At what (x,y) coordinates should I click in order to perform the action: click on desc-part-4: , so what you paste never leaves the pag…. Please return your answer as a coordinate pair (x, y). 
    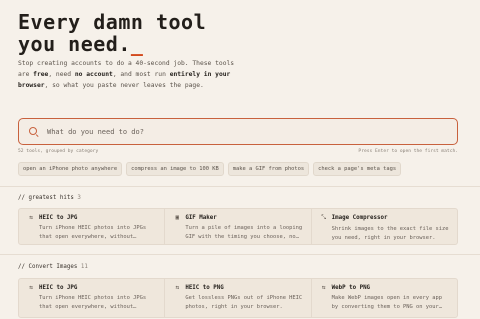
    Looking at the image, I should click on (124, 85).